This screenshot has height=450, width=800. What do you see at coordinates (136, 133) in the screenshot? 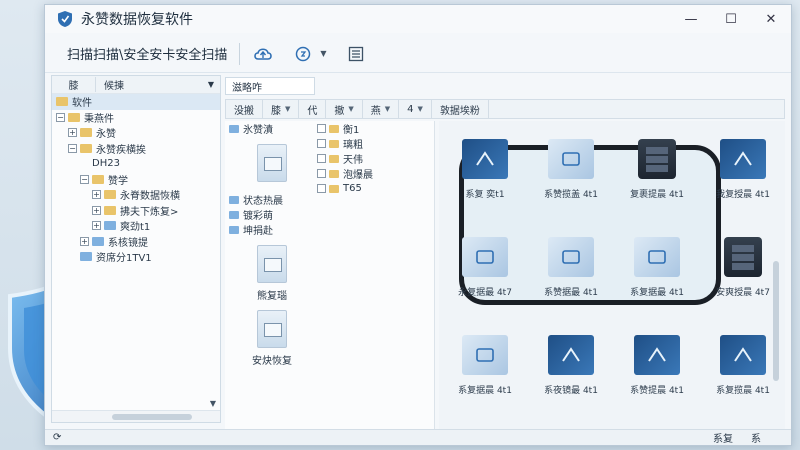
I see `tree-item: + 永赞` at bounding box center [136, 133].